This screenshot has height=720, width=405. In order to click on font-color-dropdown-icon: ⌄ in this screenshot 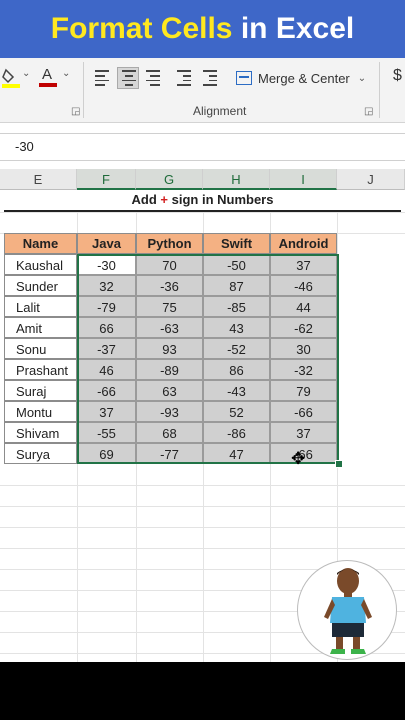, I will do `click(66, 73)`.